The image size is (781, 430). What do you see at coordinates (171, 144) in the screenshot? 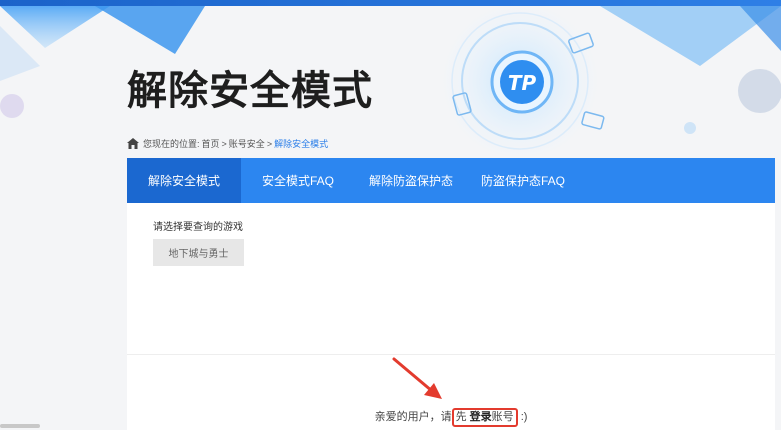
I see `breadcrumb-prefix: 您现在的位置:` at bounding box center [171, 144].